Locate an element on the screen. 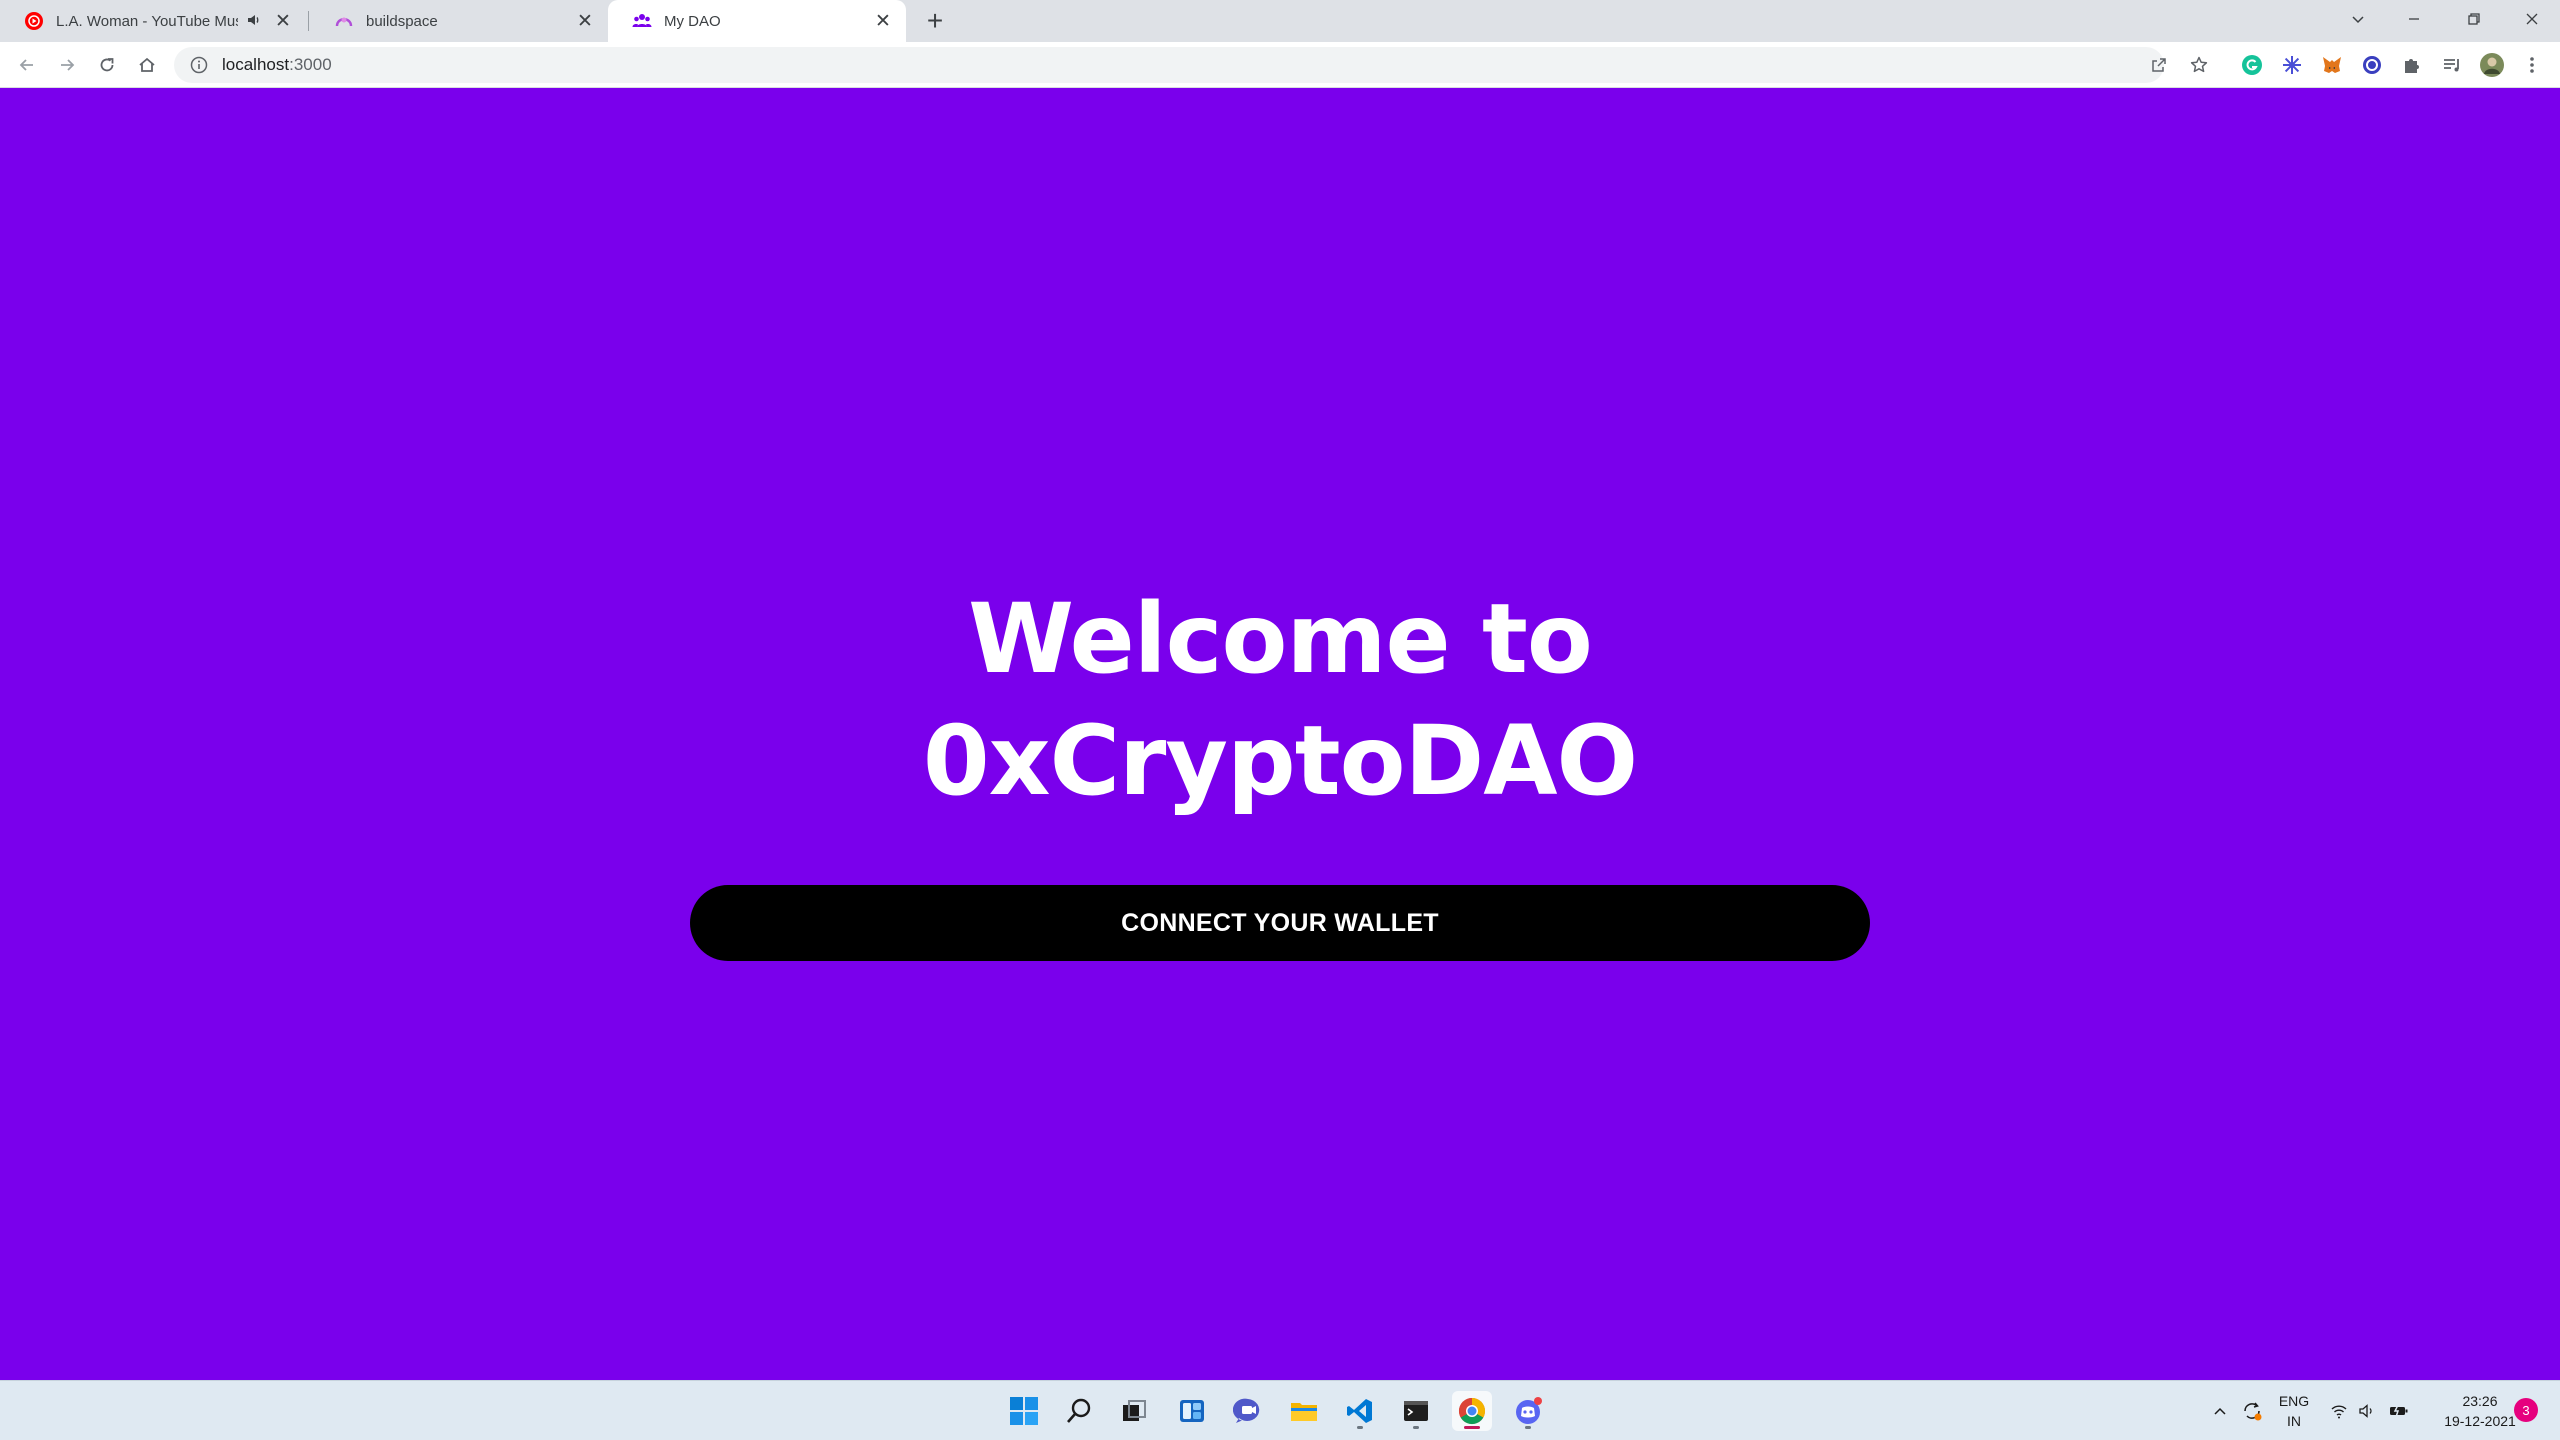 The height and width of the screenshot is (1440, 2560). url-text: localhost:3000 is located at coordinates (277, 65).